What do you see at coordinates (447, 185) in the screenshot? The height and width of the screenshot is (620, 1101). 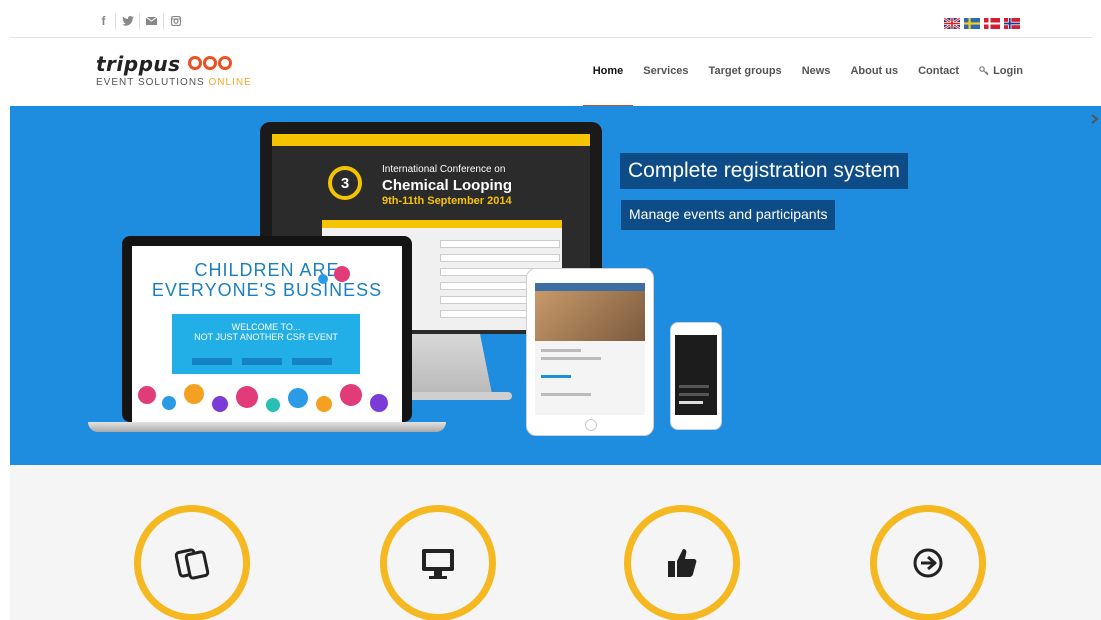 I see `monitor-line-2: Chemical Looping` at bounding box center [447, 185].